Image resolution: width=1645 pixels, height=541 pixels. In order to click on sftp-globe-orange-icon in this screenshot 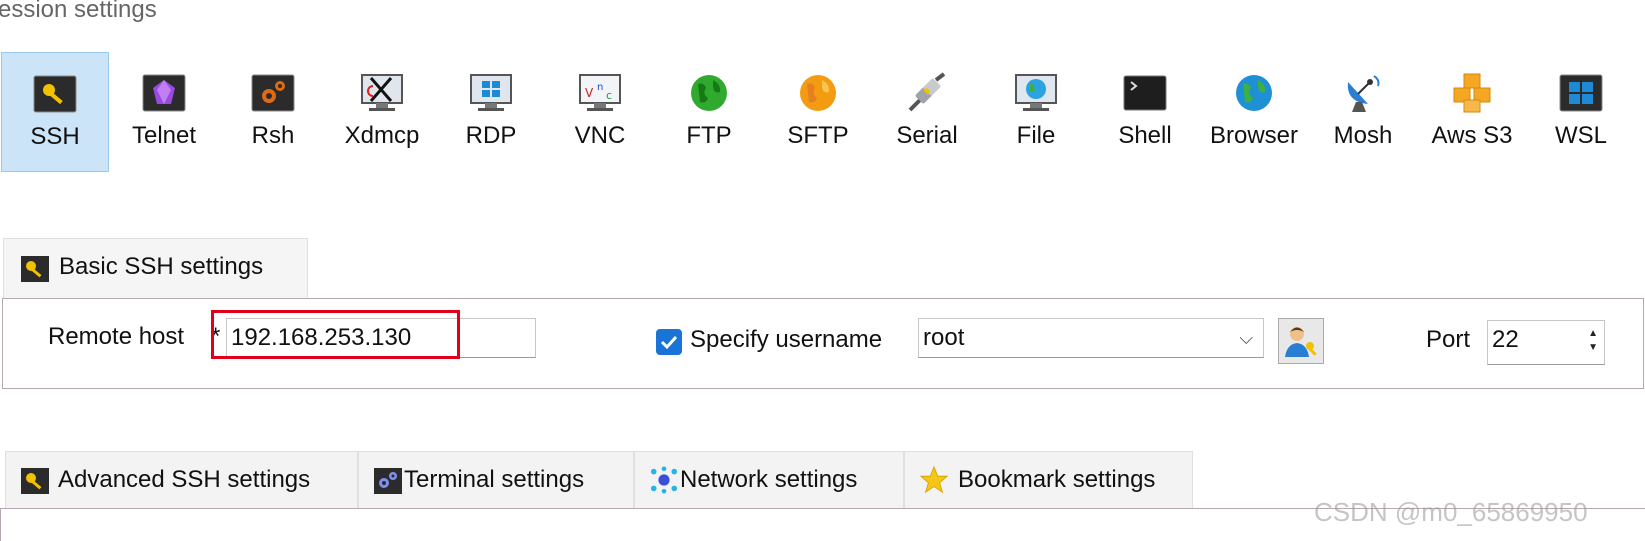, I will do `click(818, 93)`.